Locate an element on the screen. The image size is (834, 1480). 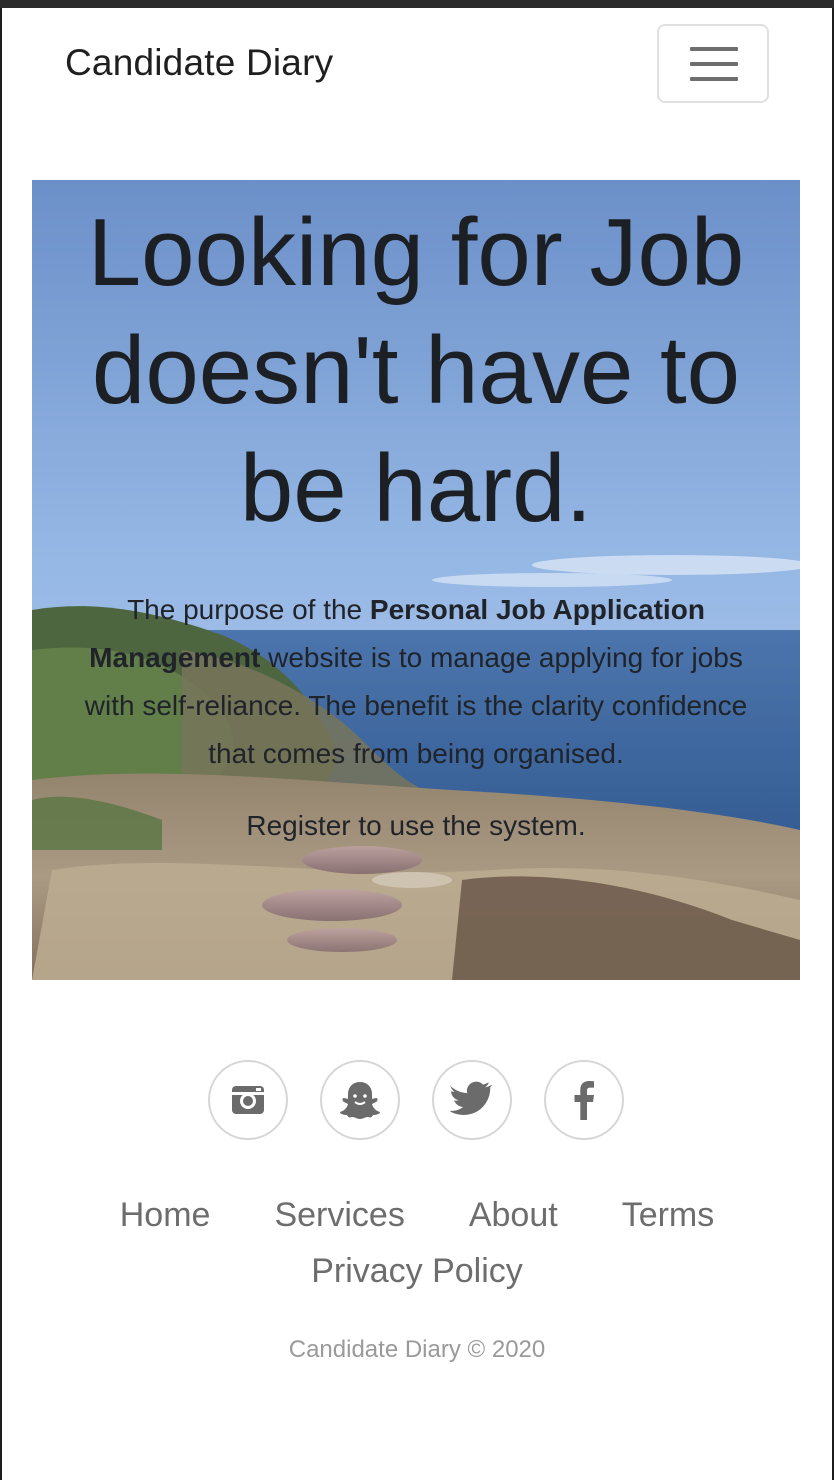
twitter-link is located at coordinates (472, 1100).